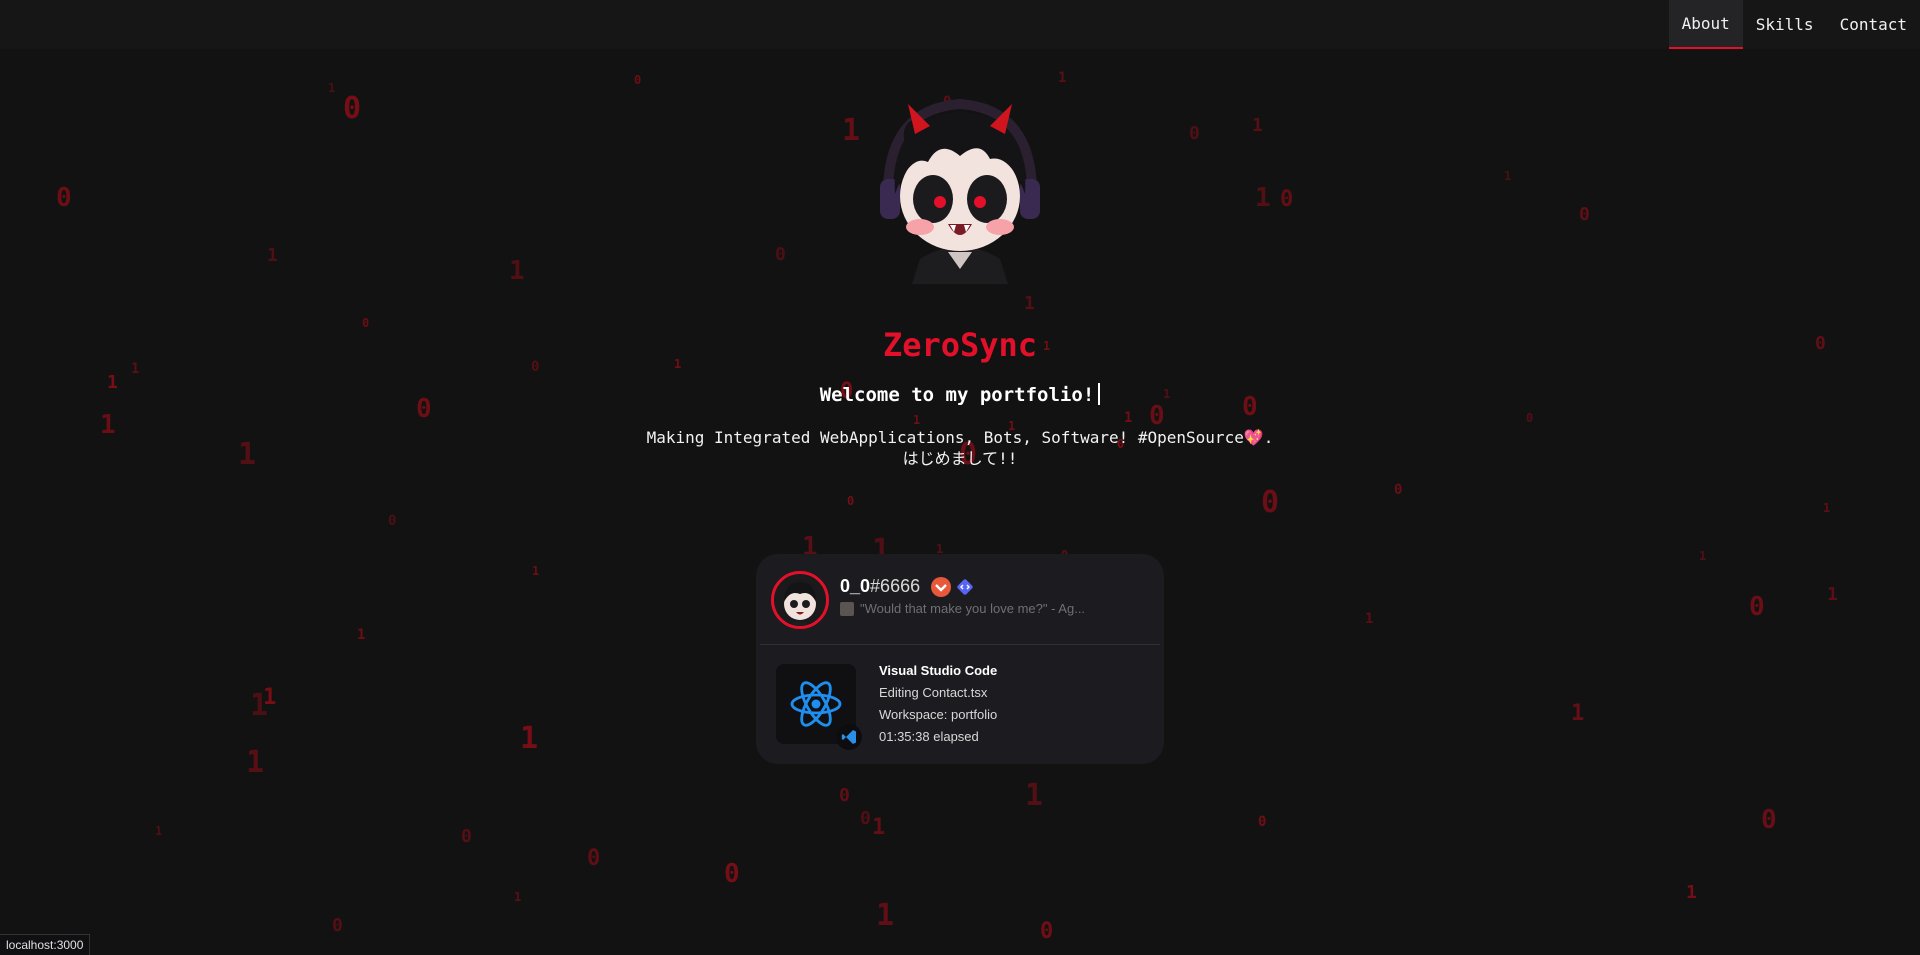  I want to click on nav-contact: Contact, so click(1873, 24).